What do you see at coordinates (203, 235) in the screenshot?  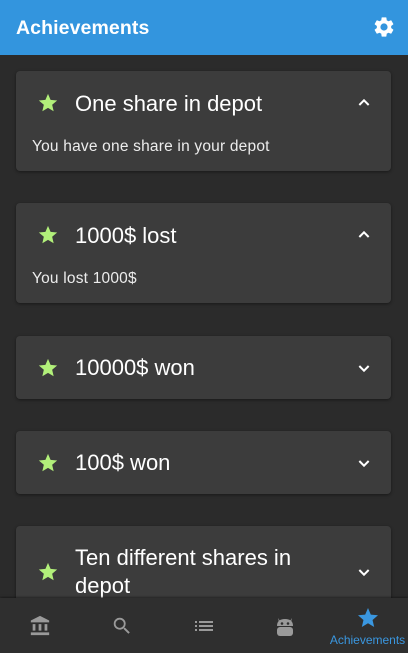 I see `achievement-header: 1000$ lost` at bounding box center [203, 235].